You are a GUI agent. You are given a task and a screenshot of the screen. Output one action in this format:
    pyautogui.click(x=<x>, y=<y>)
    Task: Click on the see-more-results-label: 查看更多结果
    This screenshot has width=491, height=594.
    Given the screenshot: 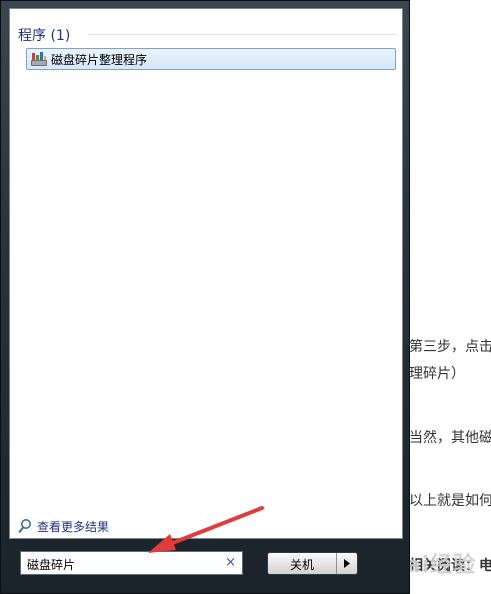 What is the action you would take?
    pyautogui.click(x=73, y=527)
    